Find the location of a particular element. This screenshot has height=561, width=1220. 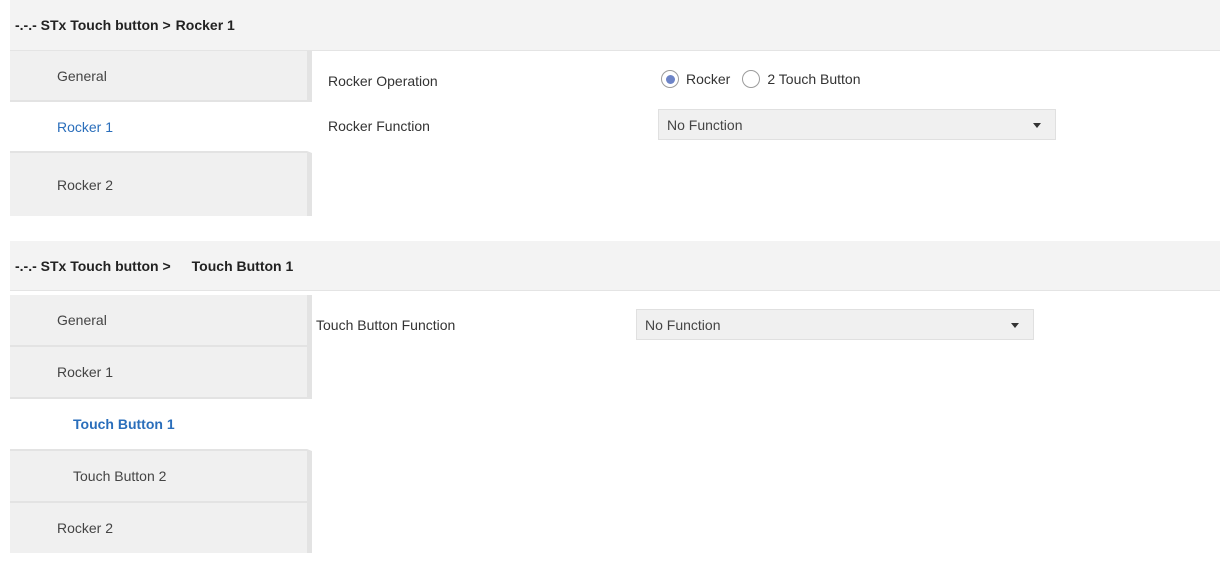

breadcrumb-current: Touch Button 1 is located at coordinates (242, 265).